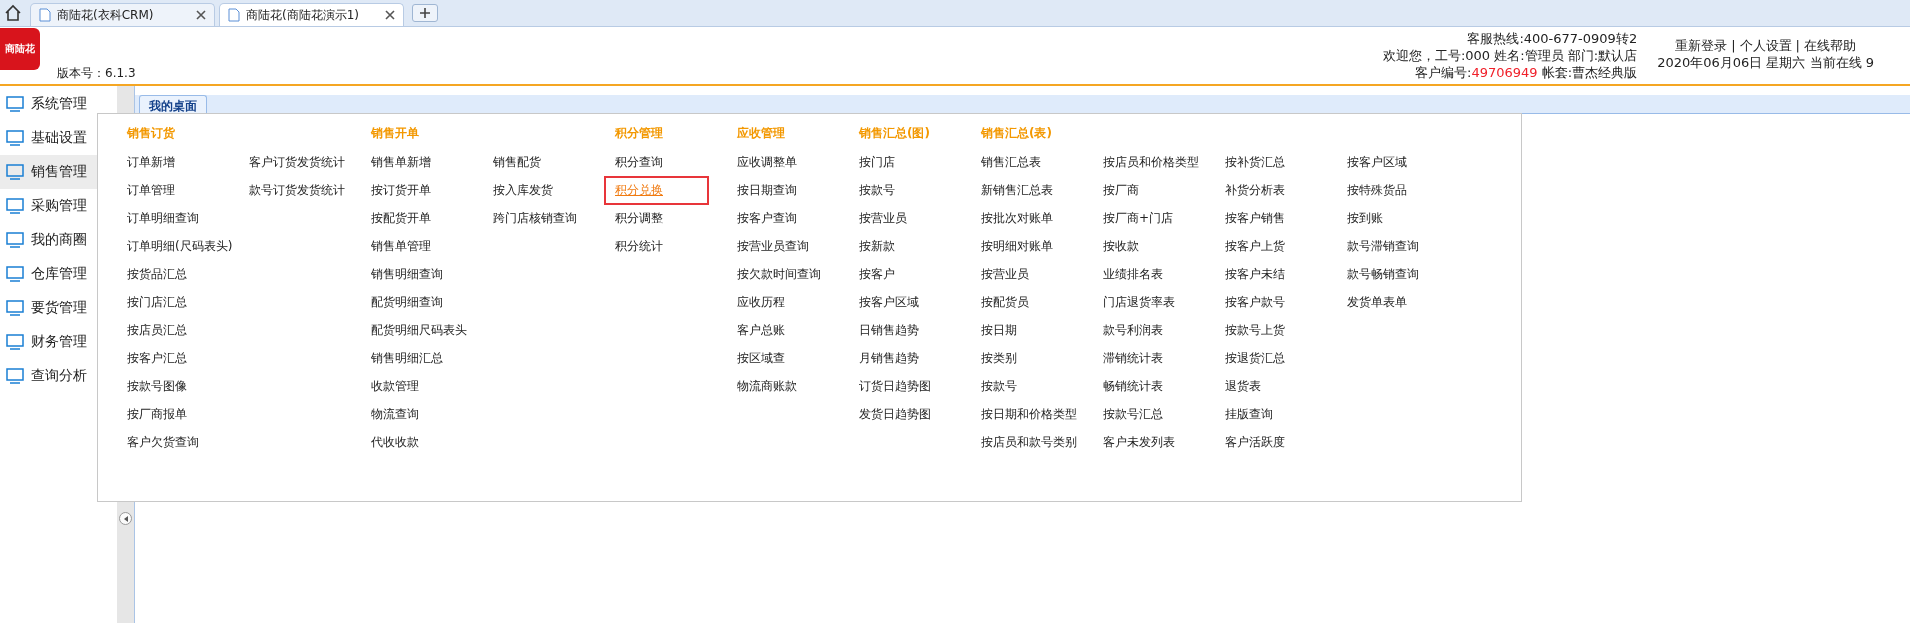  Describe the element at coordinates (425, 13) in the screenshot. I see `new-tab-button` at that location.